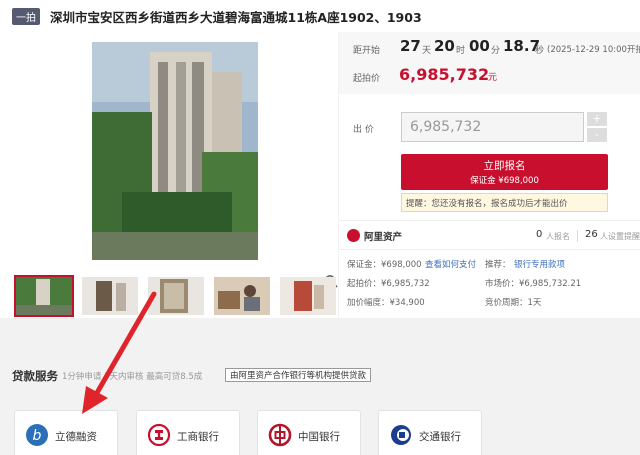 This screenshot has height=455, width=640. What do you see at coordinates (353, 235) in the screenshot?
I see `ali-assets-logo-icon` at bounding box center [353, 235].